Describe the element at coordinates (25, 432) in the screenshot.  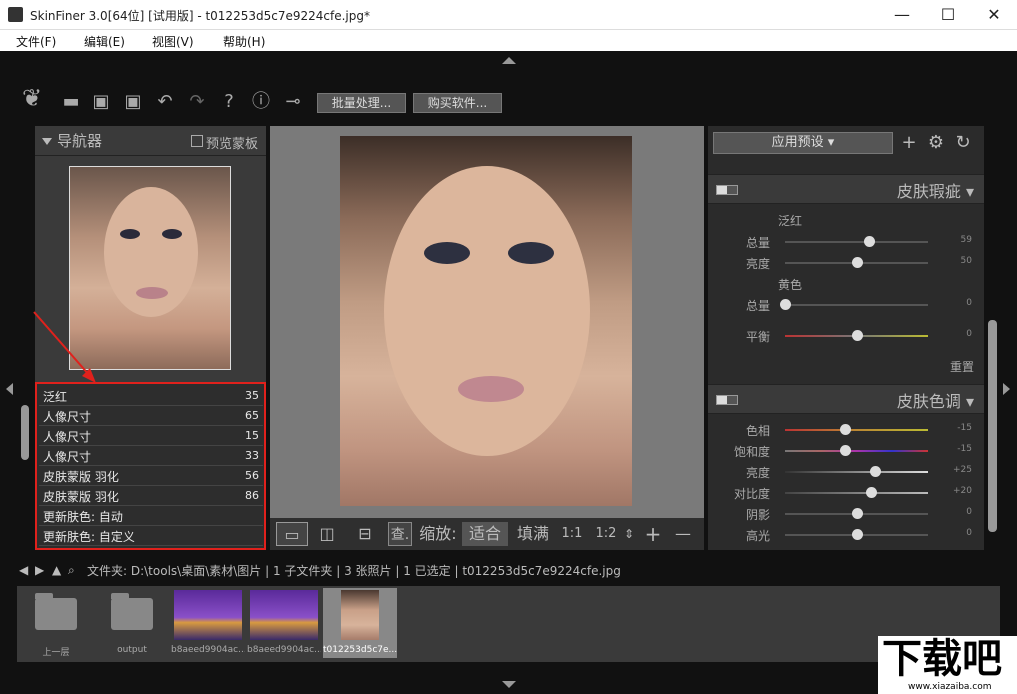
I see `left-scrollbar` at that location.